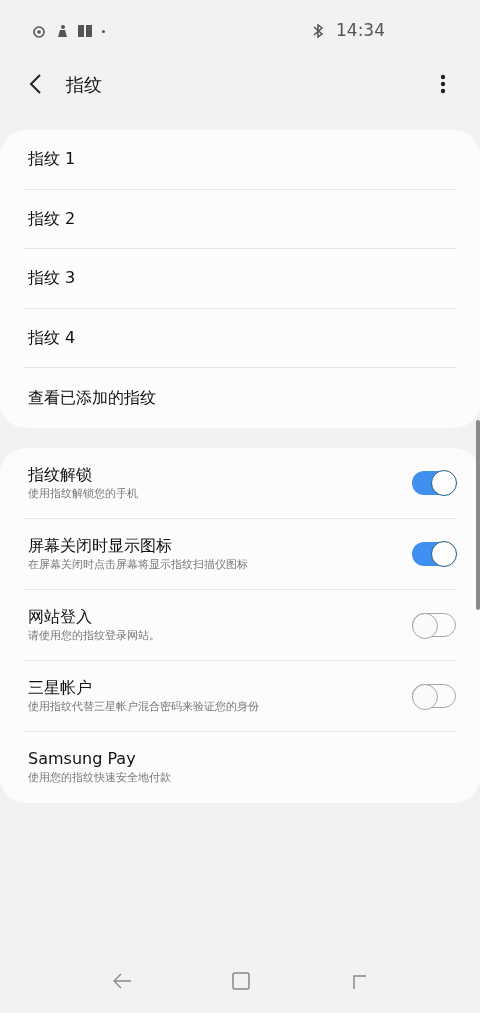  Describe the element at coordinates (359, 981) in the screenshot. I see `recents-nav-icon` at that location.